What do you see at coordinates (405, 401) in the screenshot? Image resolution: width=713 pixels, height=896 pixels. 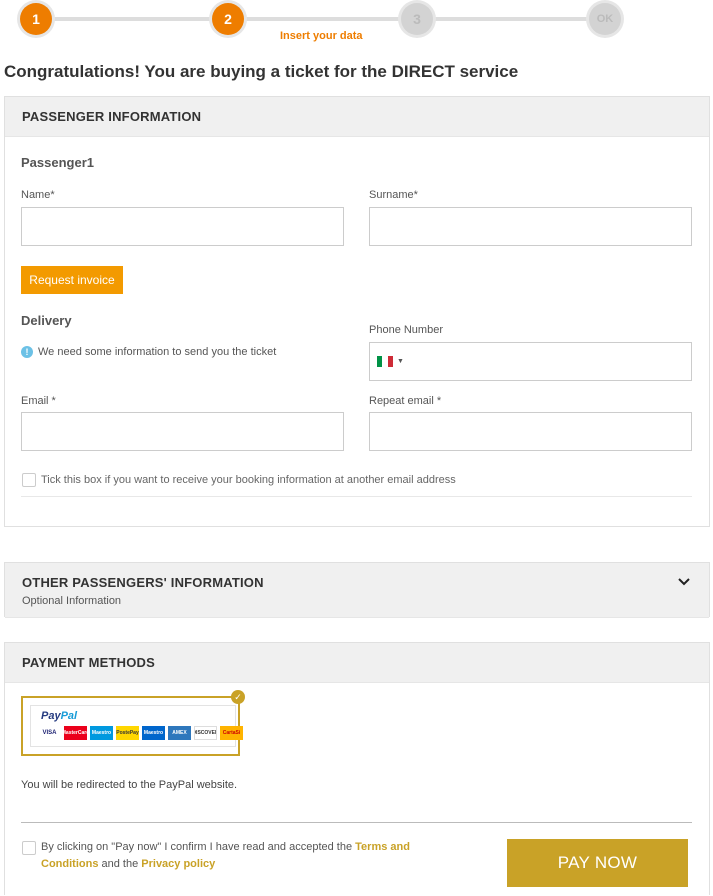 I see `repeat-email-label: Repeat email *` at bounding box center [405, 401].